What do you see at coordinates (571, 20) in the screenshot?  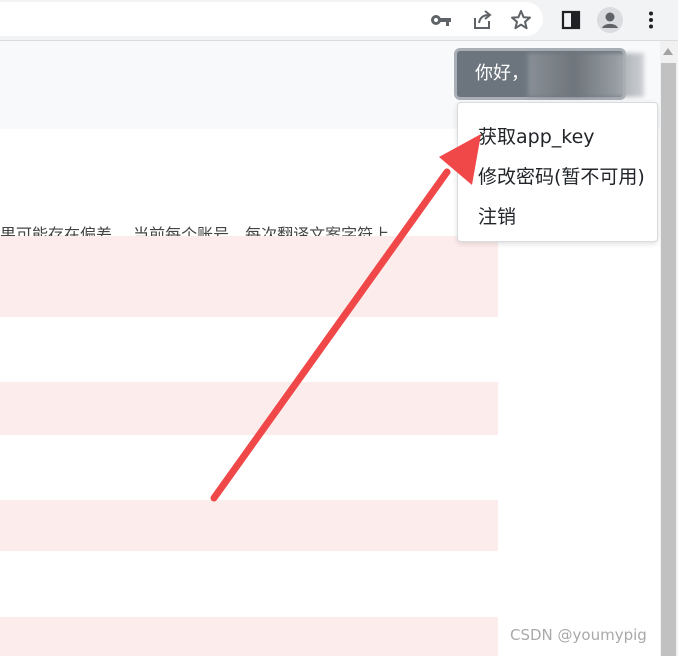 I see `side-panel-icon` at bounding box center [571, 20].